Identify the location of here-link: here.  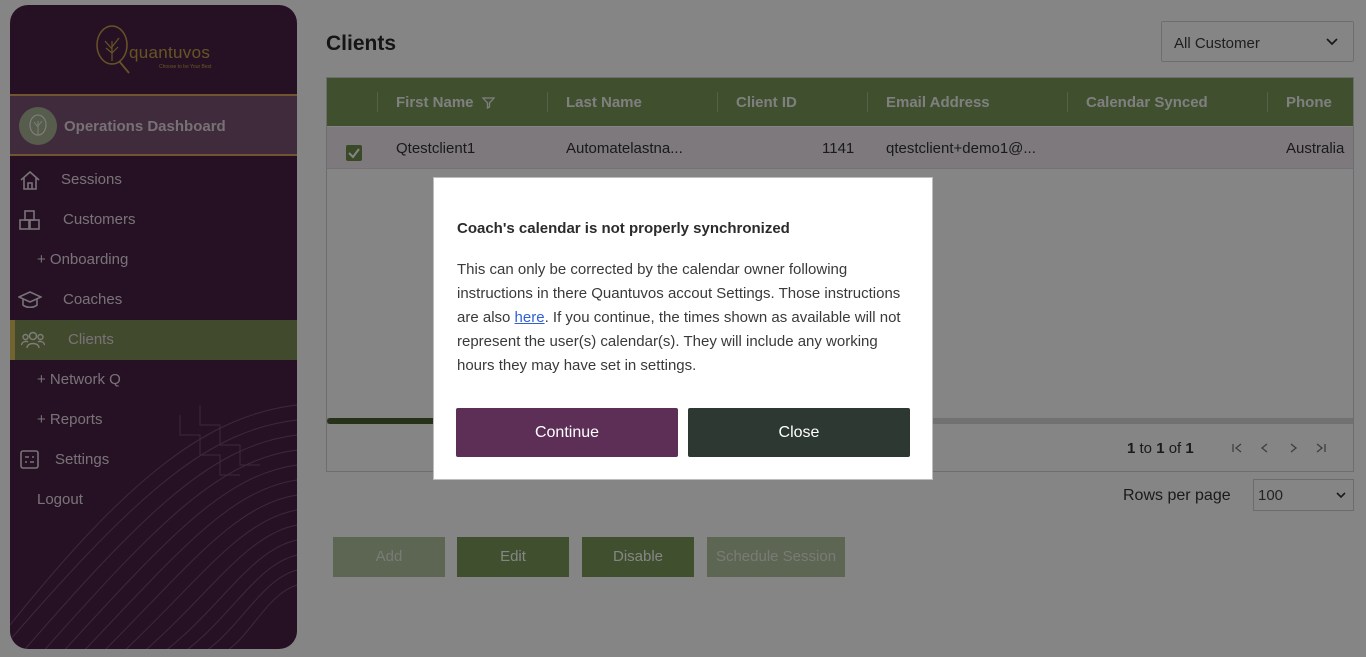
(530, 317).